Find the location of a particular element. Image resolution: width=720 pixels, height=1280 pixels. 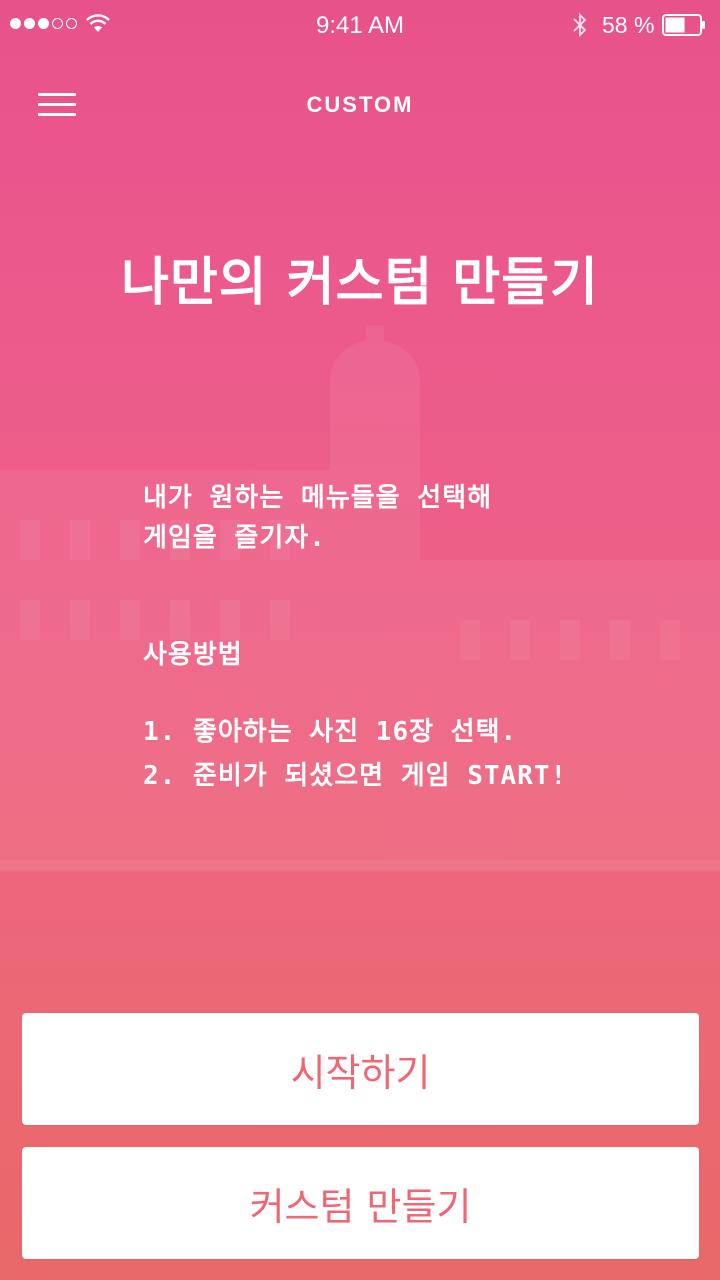

step-item: 2. 준비가 되셨으면 게임 START! is located at coordinates (355, 776).